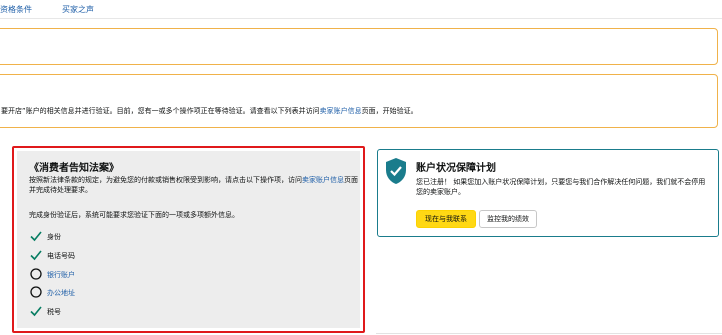  Describe the element at coordinates (78, 9) in the screenshot. I see `tab-voice-of-customer: 买家之声` at that location.